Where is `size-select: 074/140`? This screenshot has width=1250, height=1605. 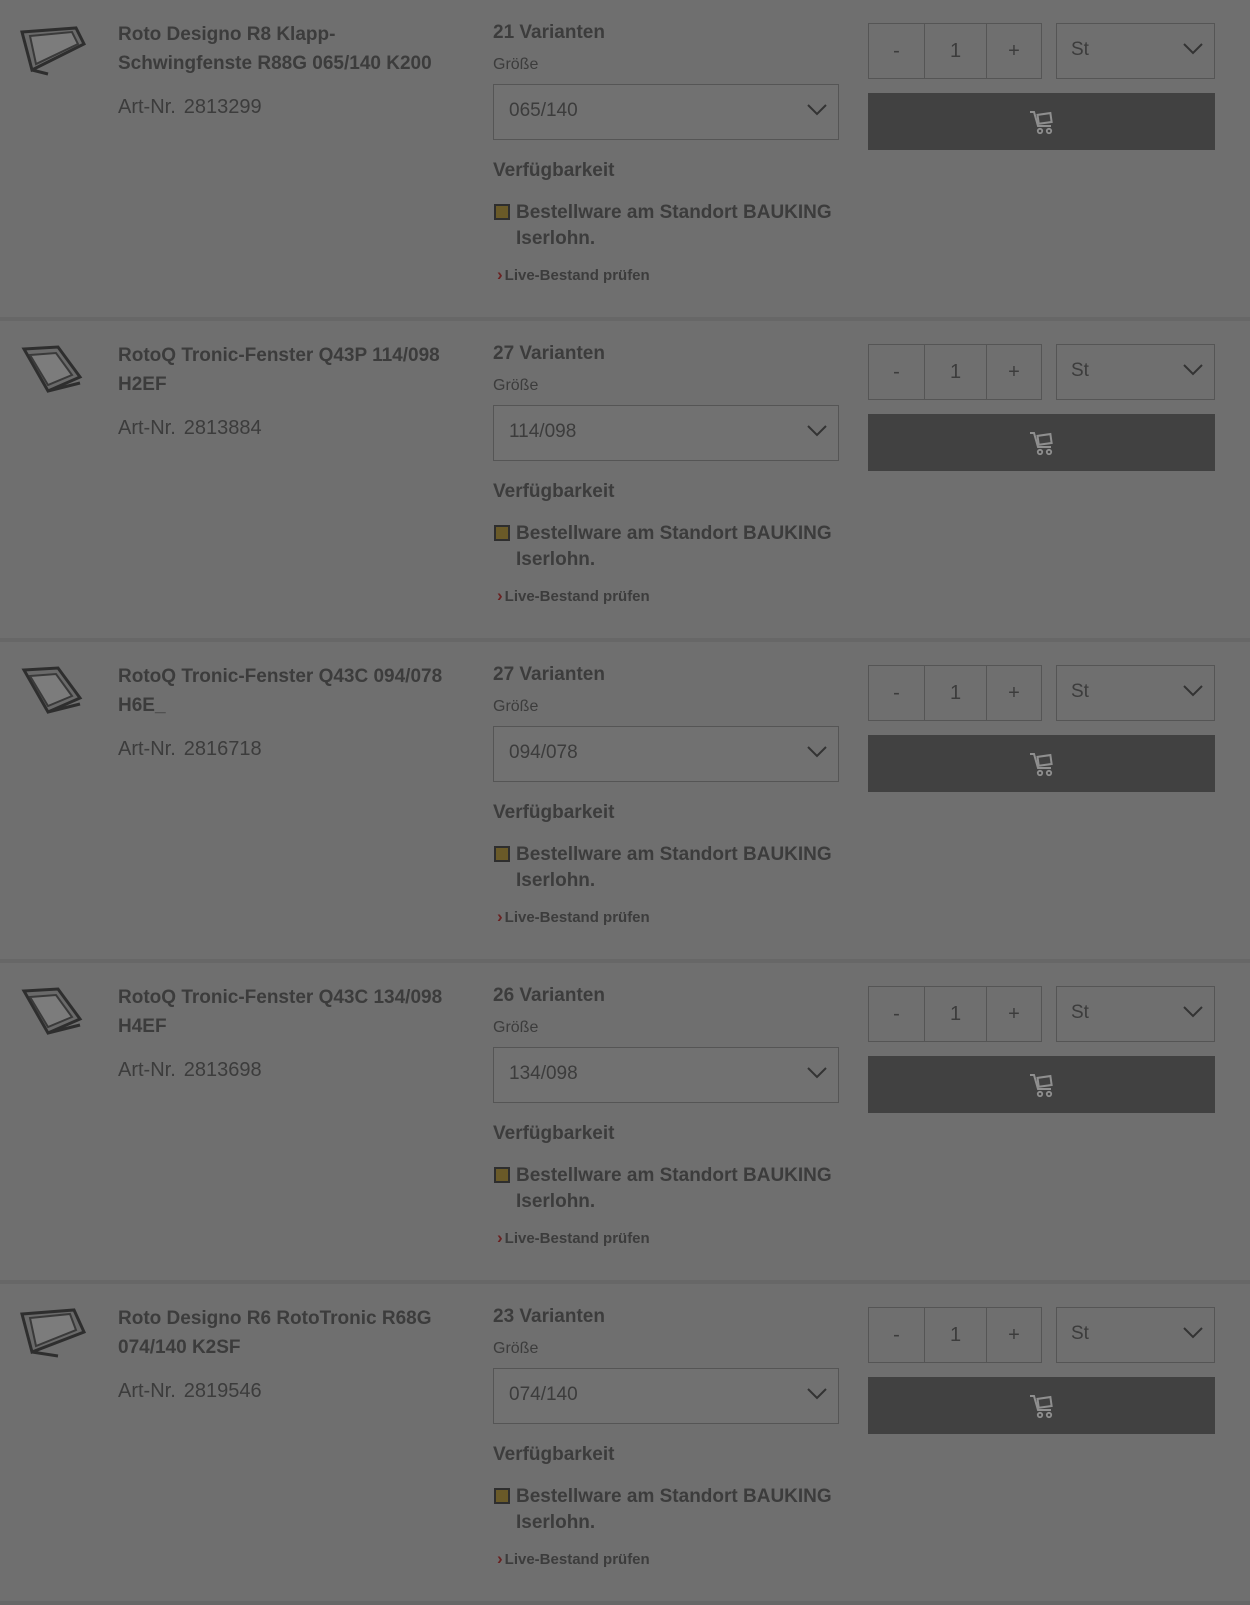 size-select: 074/140 is located at coordinates (666, 1396).